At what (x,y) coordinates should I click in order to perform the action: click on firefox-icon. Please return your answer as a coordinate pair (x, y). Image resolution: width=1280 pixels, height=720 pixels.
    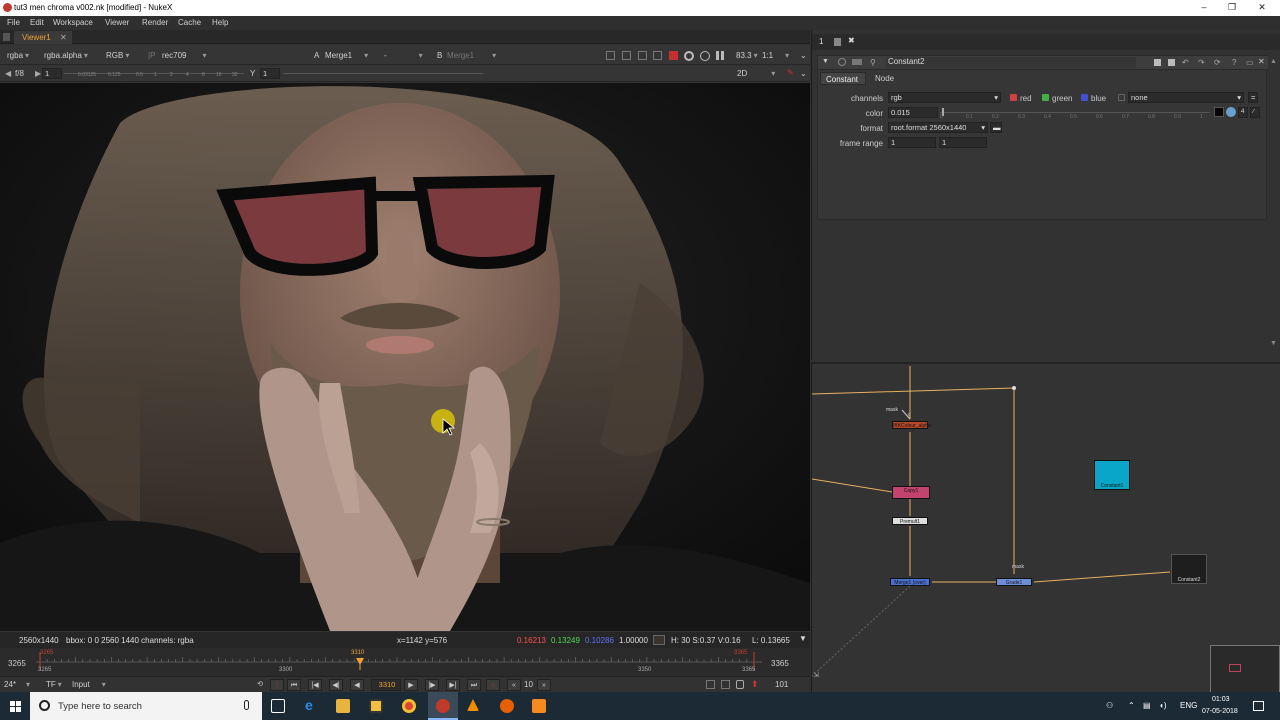
    Looking at the image, I should click on (507, 706).